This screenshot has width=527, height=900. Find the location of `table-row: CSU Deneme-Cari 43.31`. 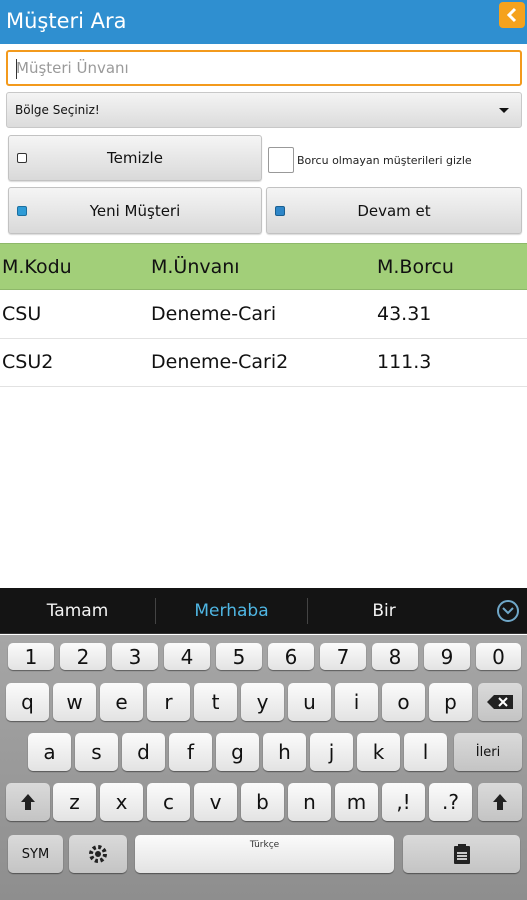

table-row: CSU Deneme-Cari 43.31 is located at coordinates (263, 315).